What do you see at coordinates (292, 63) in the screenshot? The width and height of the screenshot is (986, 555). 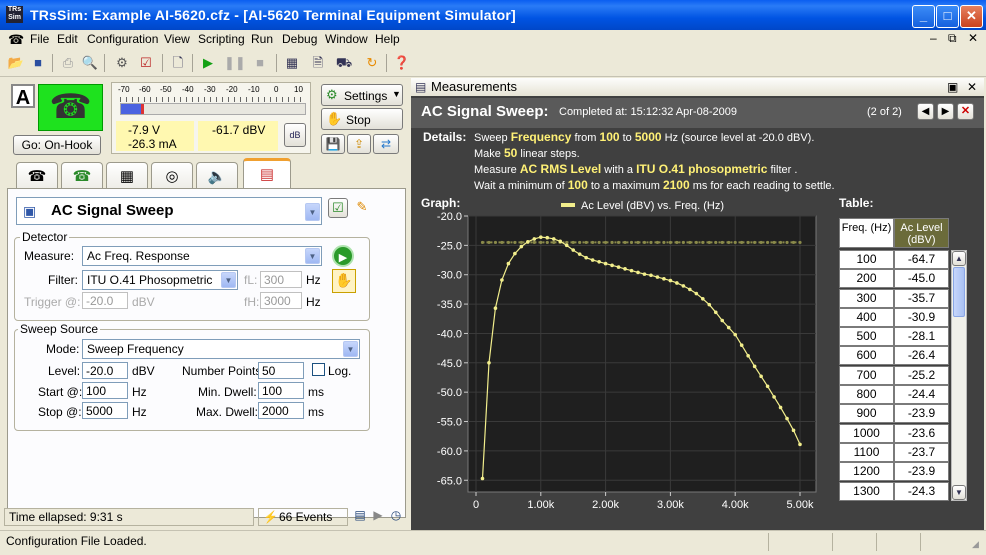 I see `calendar-icon: ▦` at bounding box center [292, 63].